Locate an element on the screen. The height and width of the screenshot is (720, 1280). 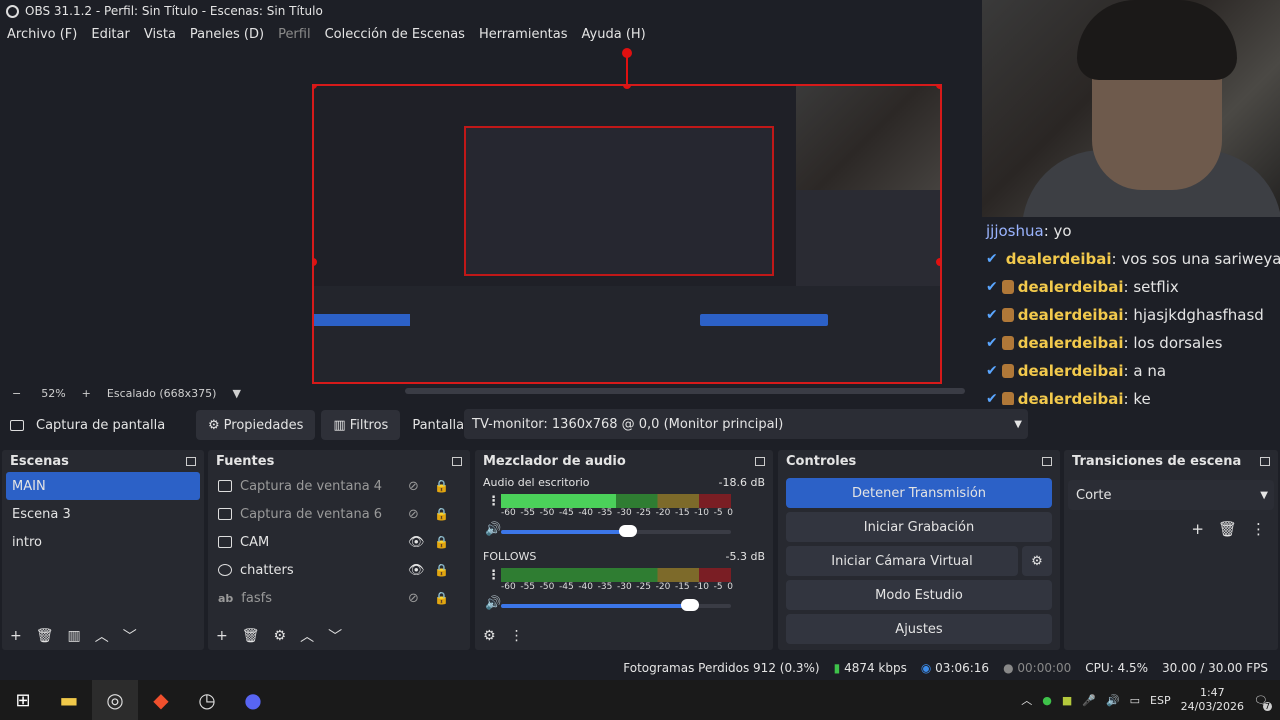
notifications-icon: 🗨 7 is located at coordinates (1263, 702).